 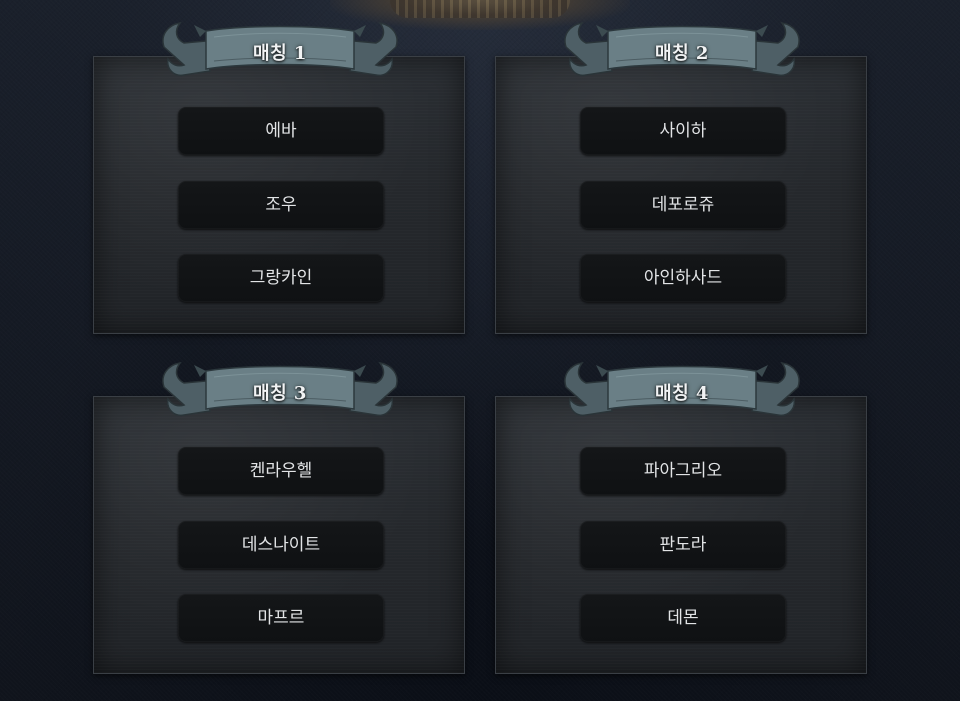 What do you see at coordinates (683, 471) in the screenshot?
I see `server-button-pagrio: 파아그리오` at bounding box center [683, 471].